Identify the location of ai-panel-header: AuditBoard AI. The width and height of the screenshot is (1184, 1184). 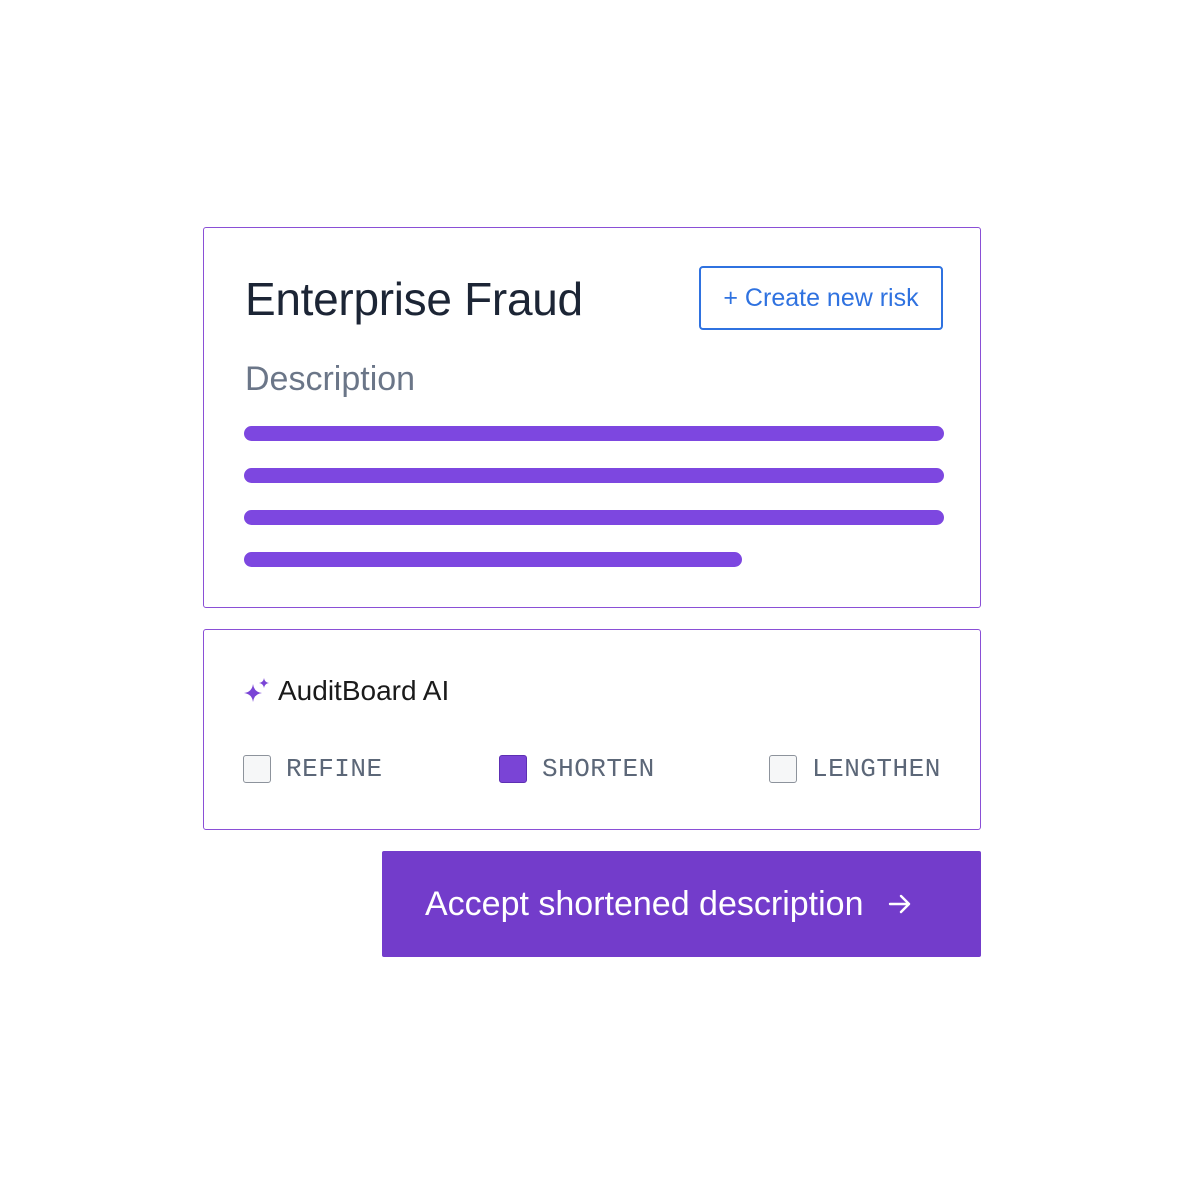
(345, 691).